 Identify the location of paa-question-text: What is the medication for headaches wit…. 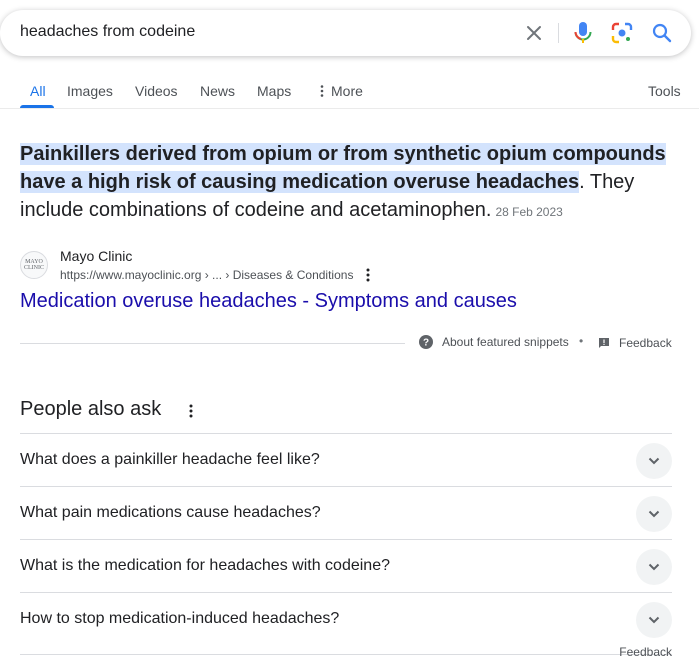
(205, 565).